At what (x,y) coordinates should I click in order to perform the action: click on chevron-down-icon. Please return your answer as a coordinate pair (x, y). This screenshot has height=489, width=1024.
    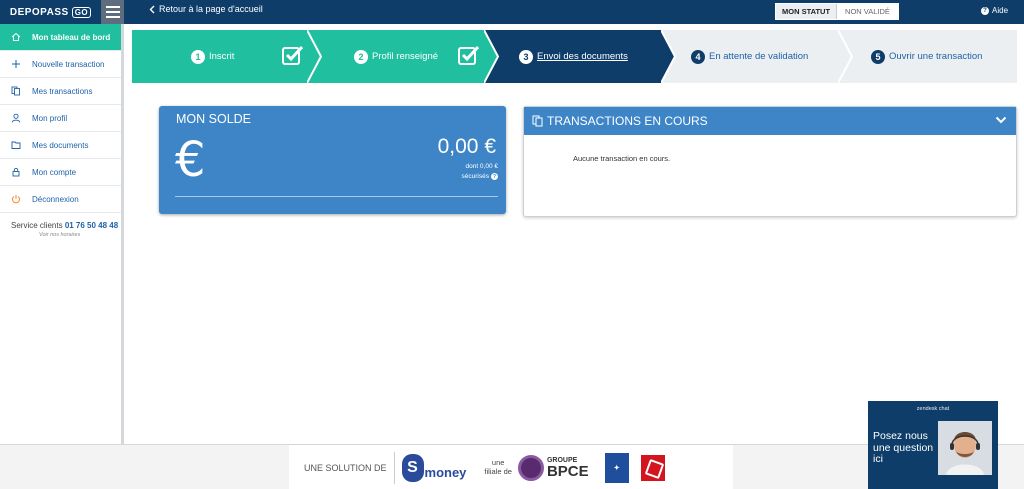
    Looking at the image, I should click on (1001, 120).